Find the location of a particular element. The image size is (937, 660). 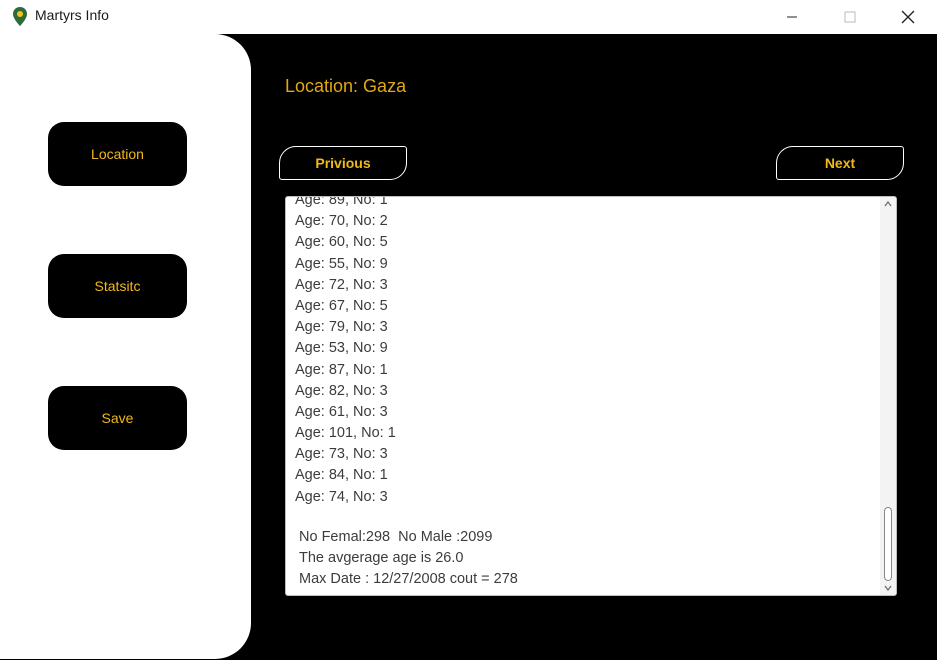

location-button: Location is located at coordinates (117, 154).